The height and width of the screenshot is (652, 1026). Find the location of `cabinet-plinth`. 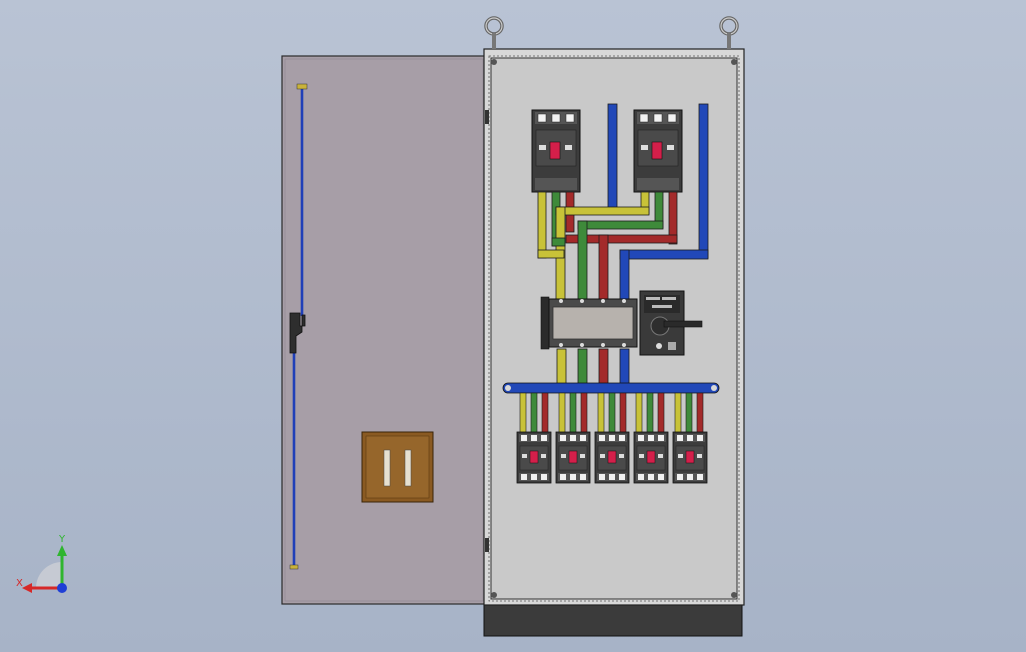

cabinet-plinth is located at coordinates (613, 620).